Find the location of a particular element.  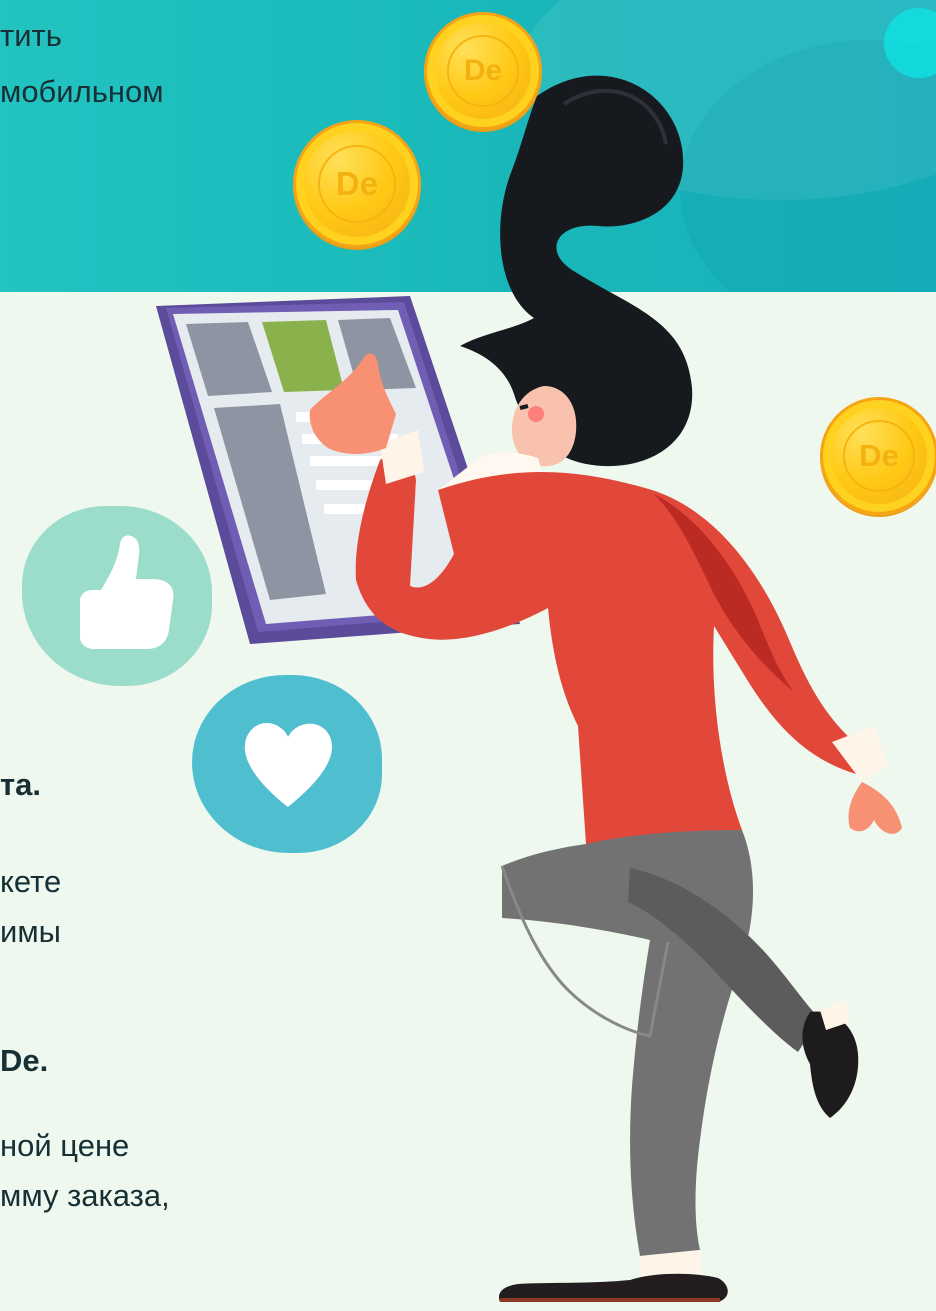

content-line-1: та. is located at coordinates (21, 784).